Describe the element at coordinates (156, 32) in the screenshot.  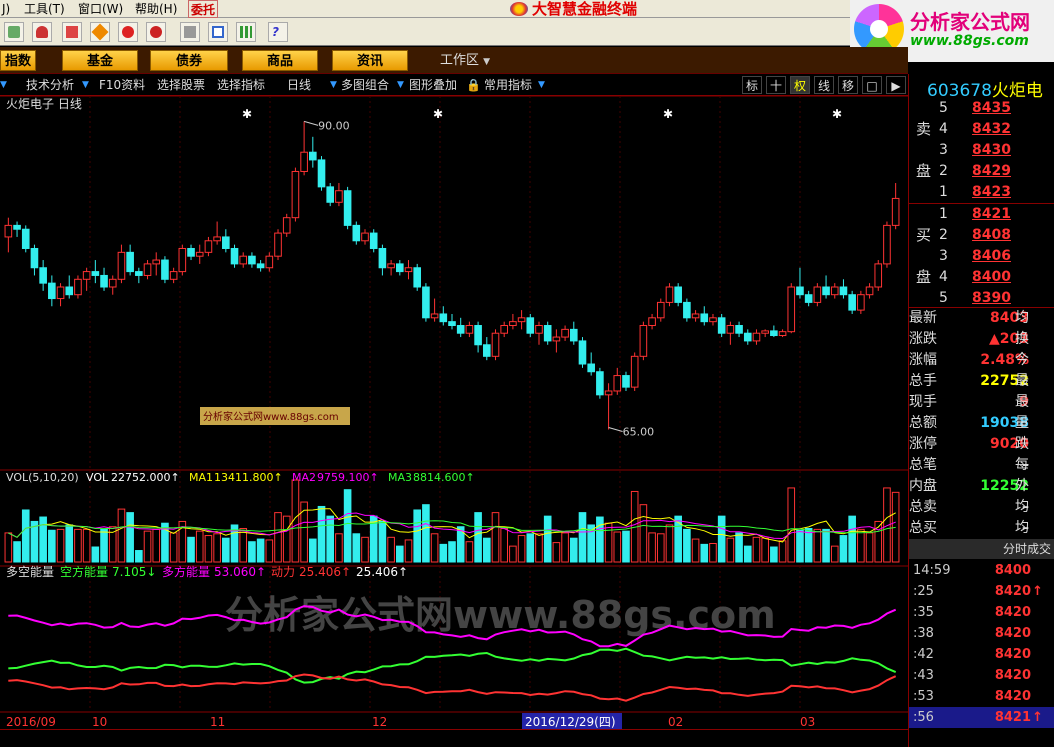
I see `alert-icon` at that location.